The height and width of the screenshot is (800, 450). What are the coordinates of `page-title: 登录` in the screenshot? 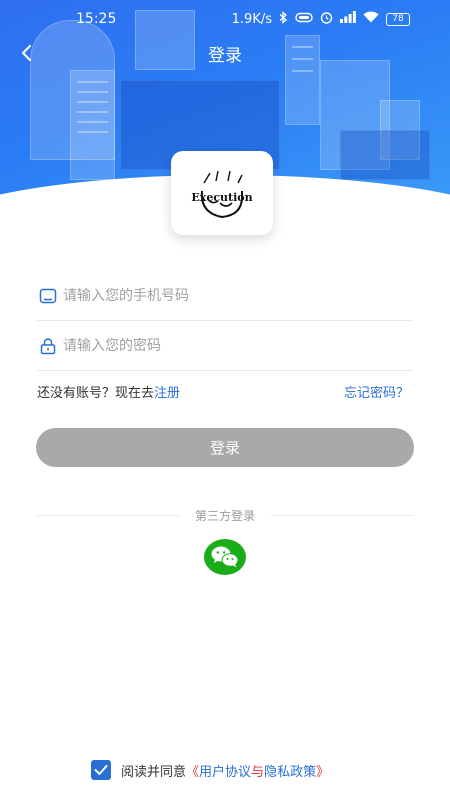 It's located at (225, 55).